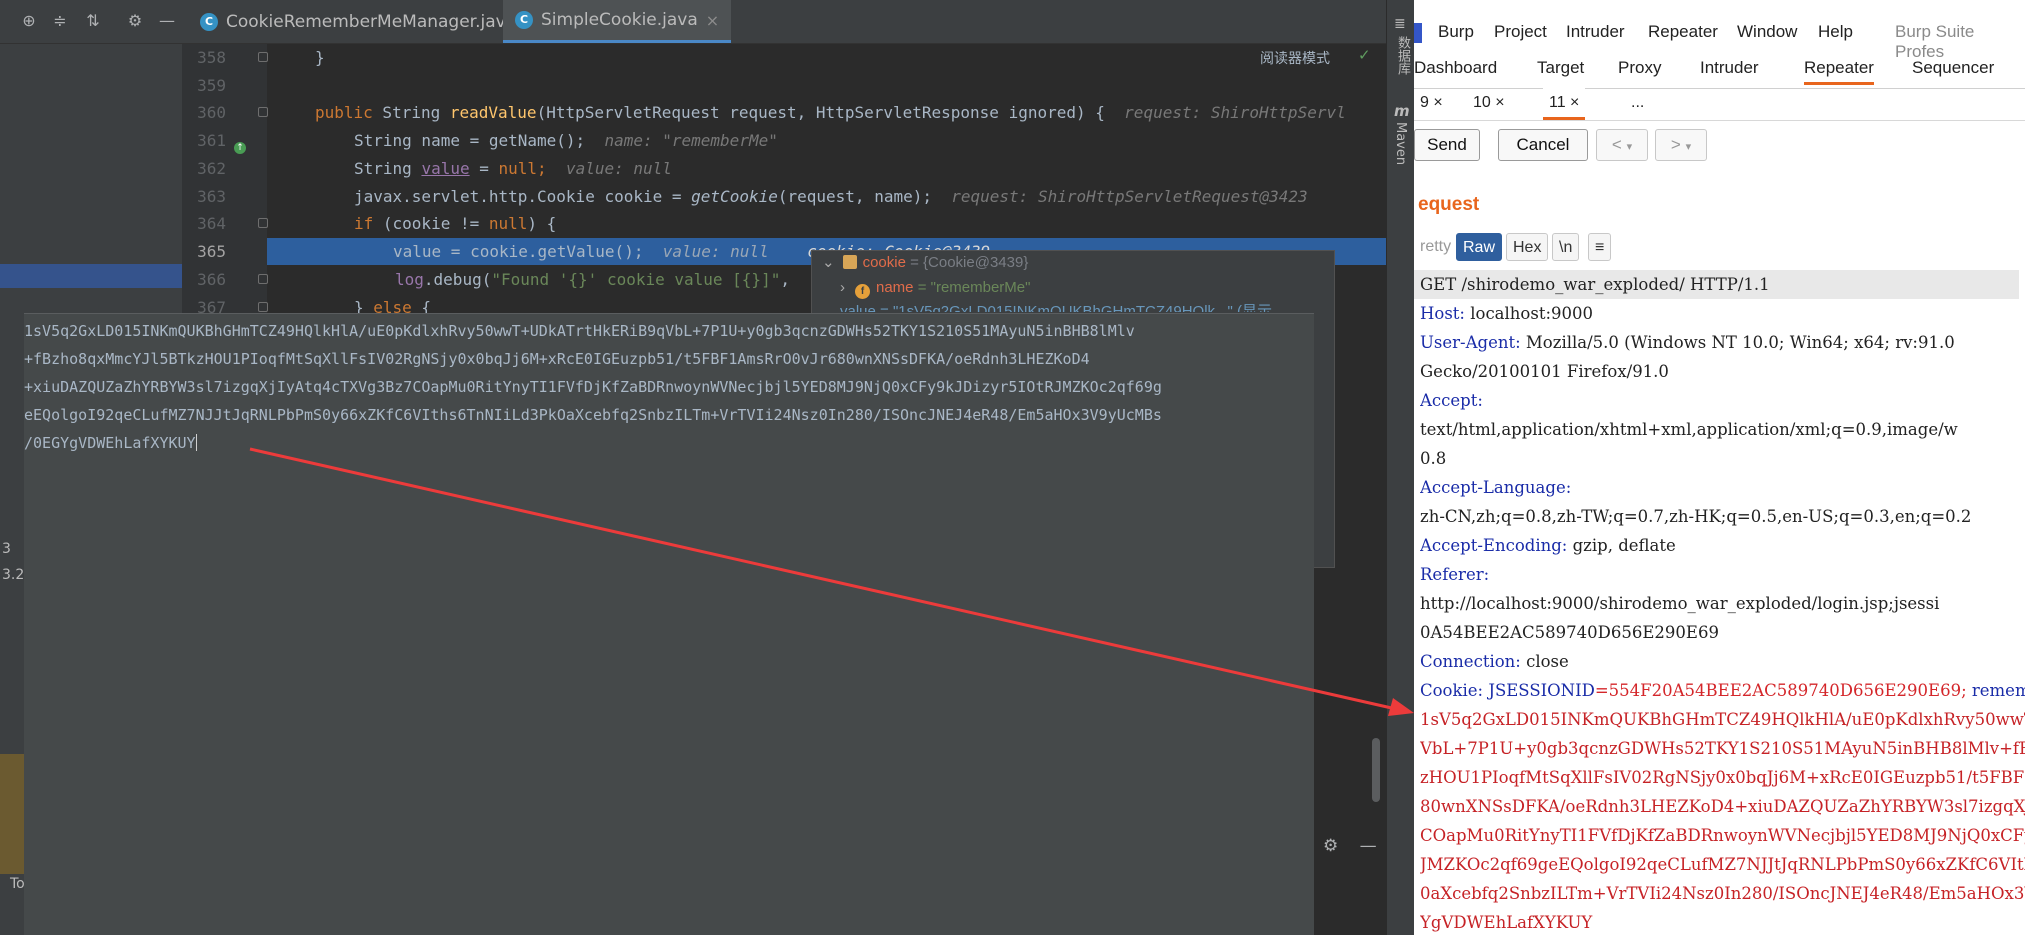  I want to click on field-icon: f, so click(862, 291).